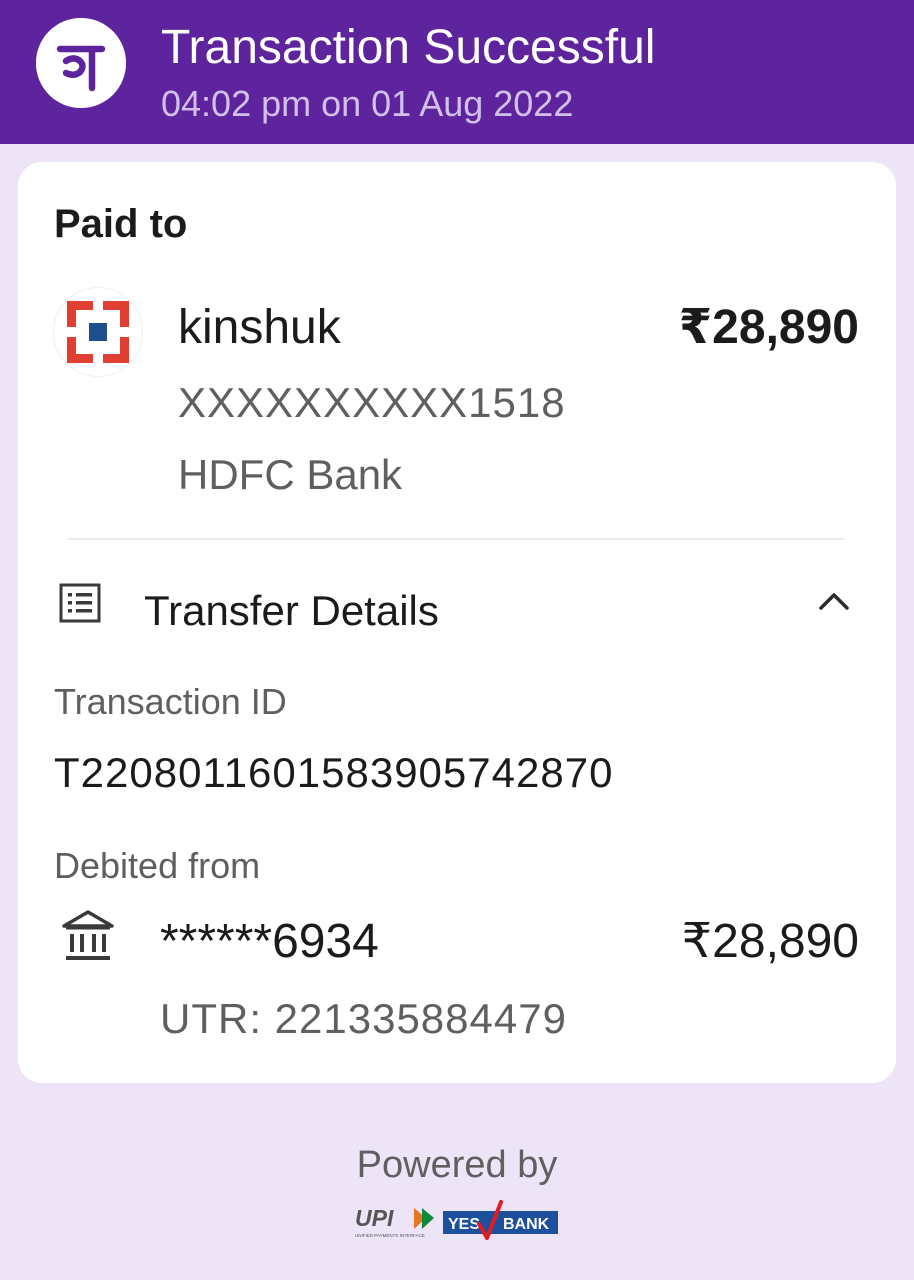  I want to click on svg-text: UNIFIED PAYMENTS INTERFACE, so click(390, 1235).